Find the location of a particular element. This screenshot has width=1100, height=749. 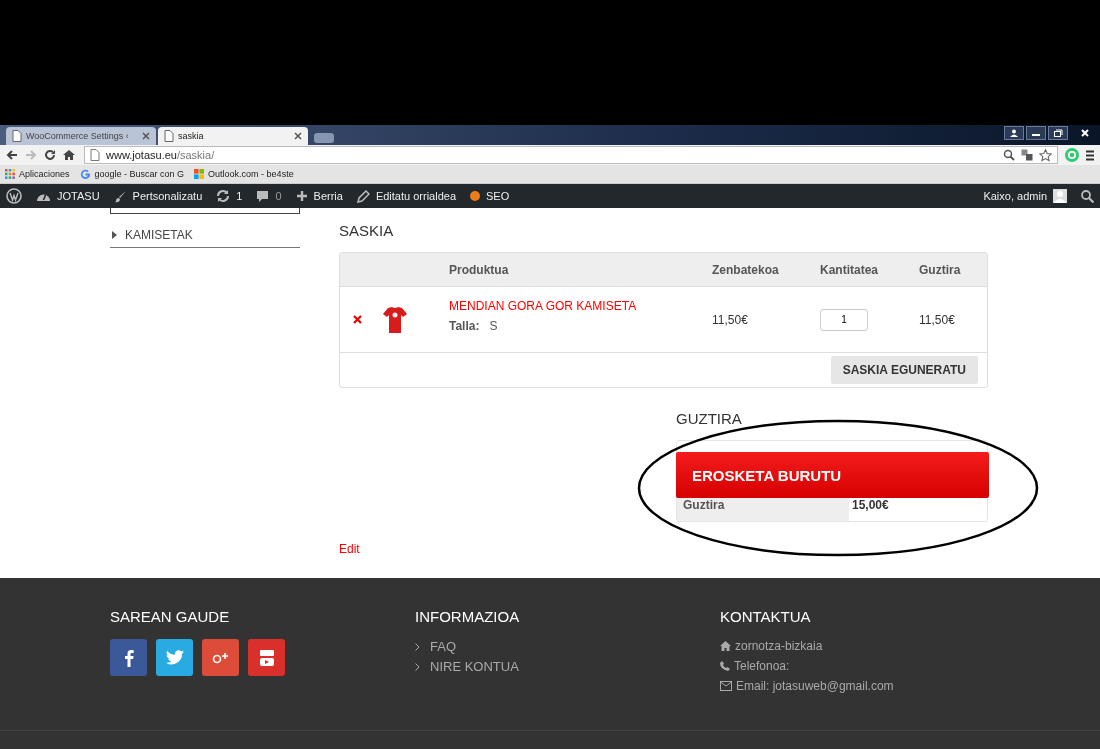

comments-menu-item: 0 is located at coordinates (269, 196).